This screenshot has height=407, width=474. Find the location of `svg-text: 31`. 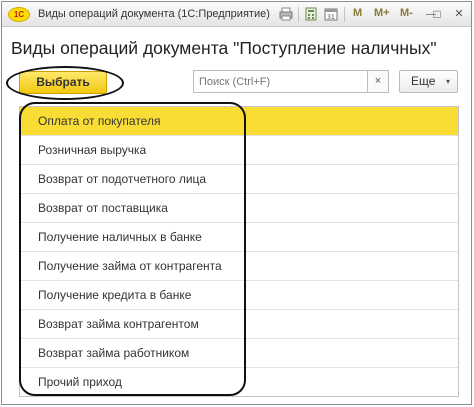

svg-text: 31 is located at coordinates (331, 17).